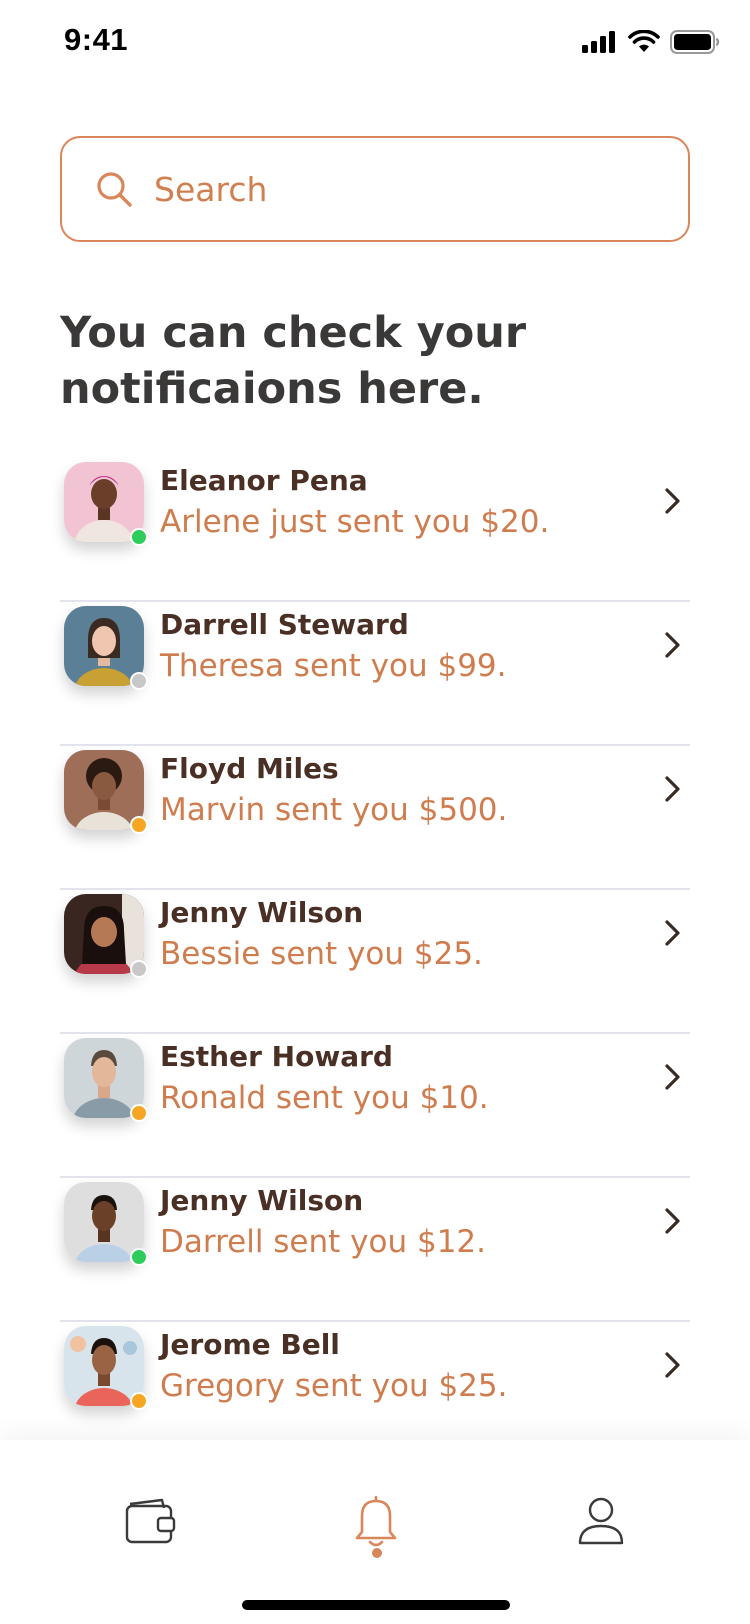  Describe the element at coordinates (598, 42) in the screenshot. I see `cellular-signal-icon` at that location.